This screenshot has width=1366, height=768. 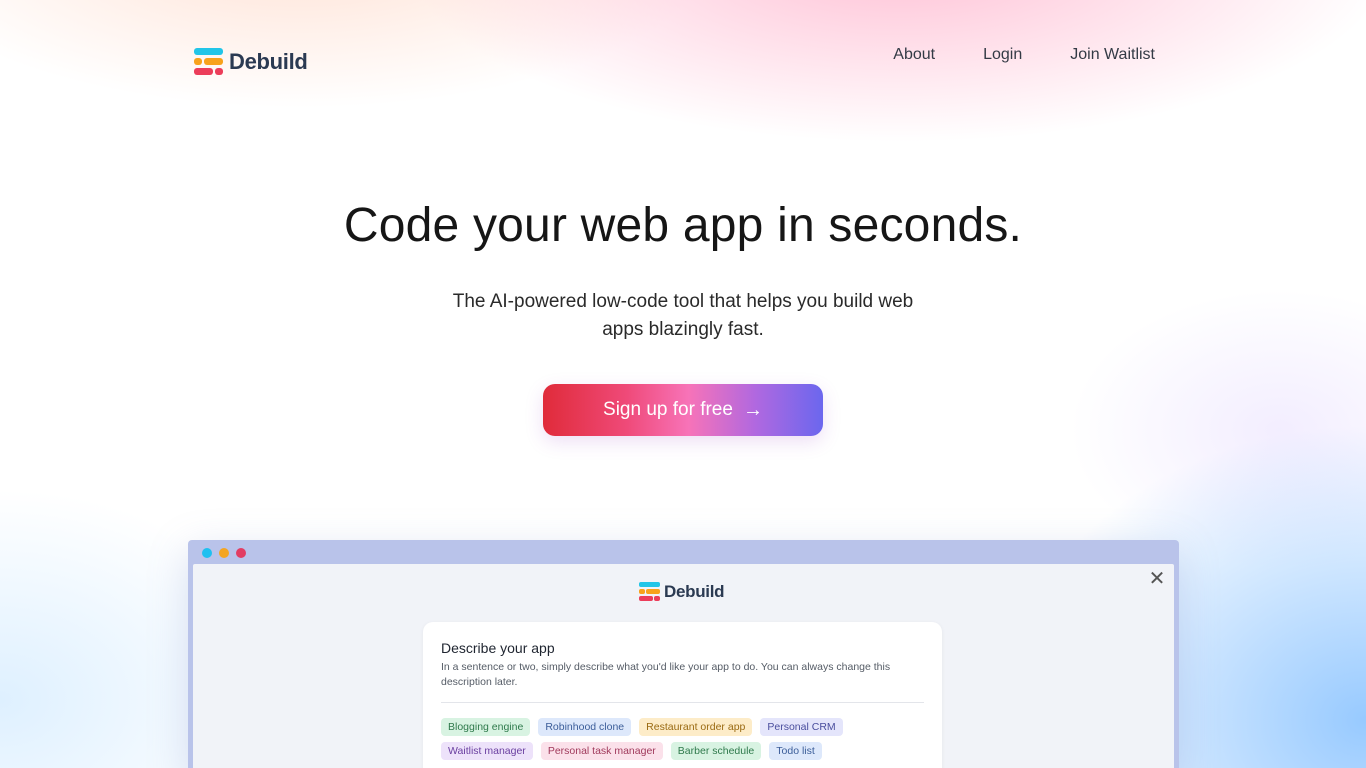 What do you see at coordinates (716, 751) in the screenshot?
I see `chip-barber-schedule: Barber schedule` at bounding box center [716, 751].